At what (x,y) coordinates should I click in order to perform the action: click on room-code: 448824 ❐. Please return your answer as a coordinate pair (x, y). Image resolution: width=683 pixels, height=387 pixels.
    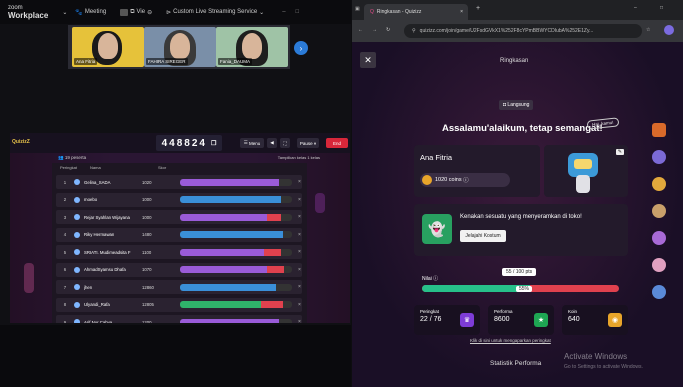
    Looking at the image, I should click on (189, 143).